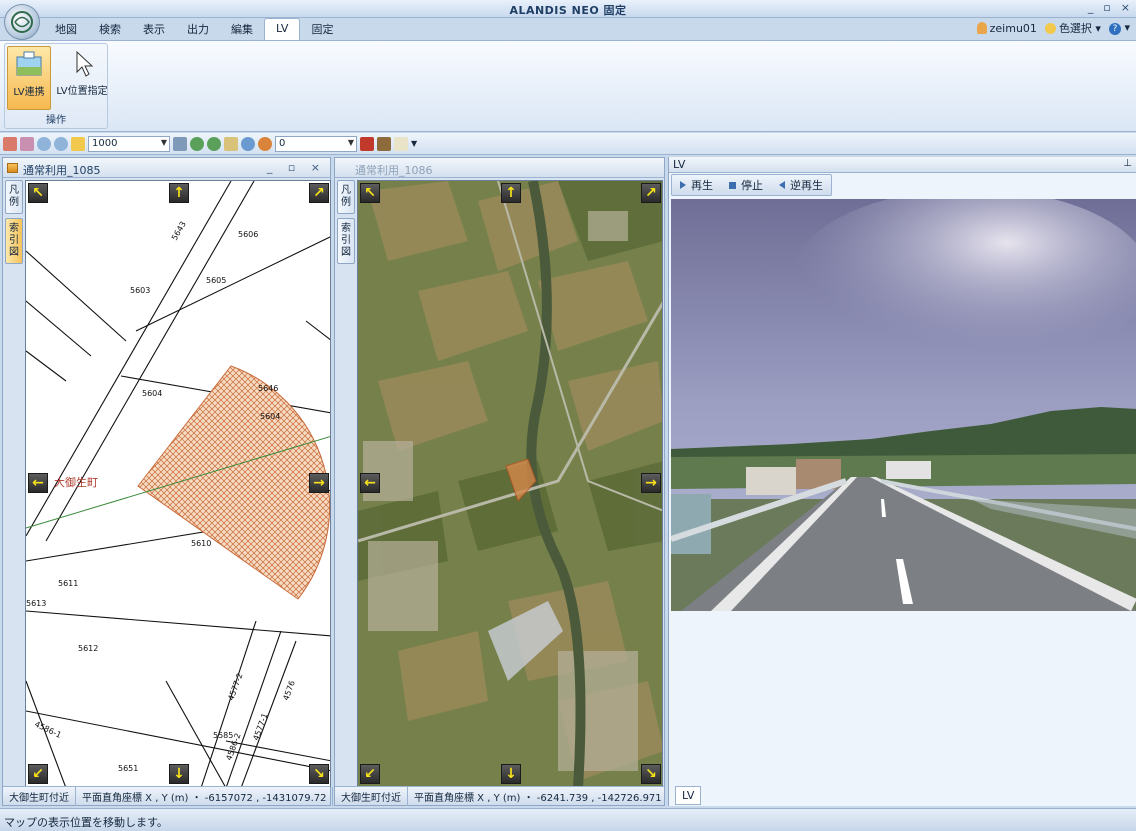 This screenshot has width=1136, height=831. I want to click on pan-west-button: ←, so click(38, 483).